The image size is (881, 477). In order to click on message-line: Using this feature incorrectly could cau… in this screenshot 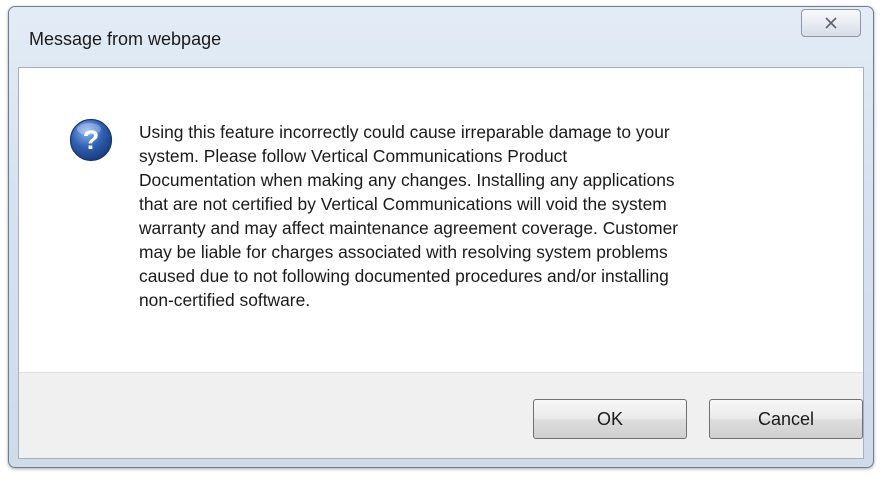, I will do `click(404, 132)`.